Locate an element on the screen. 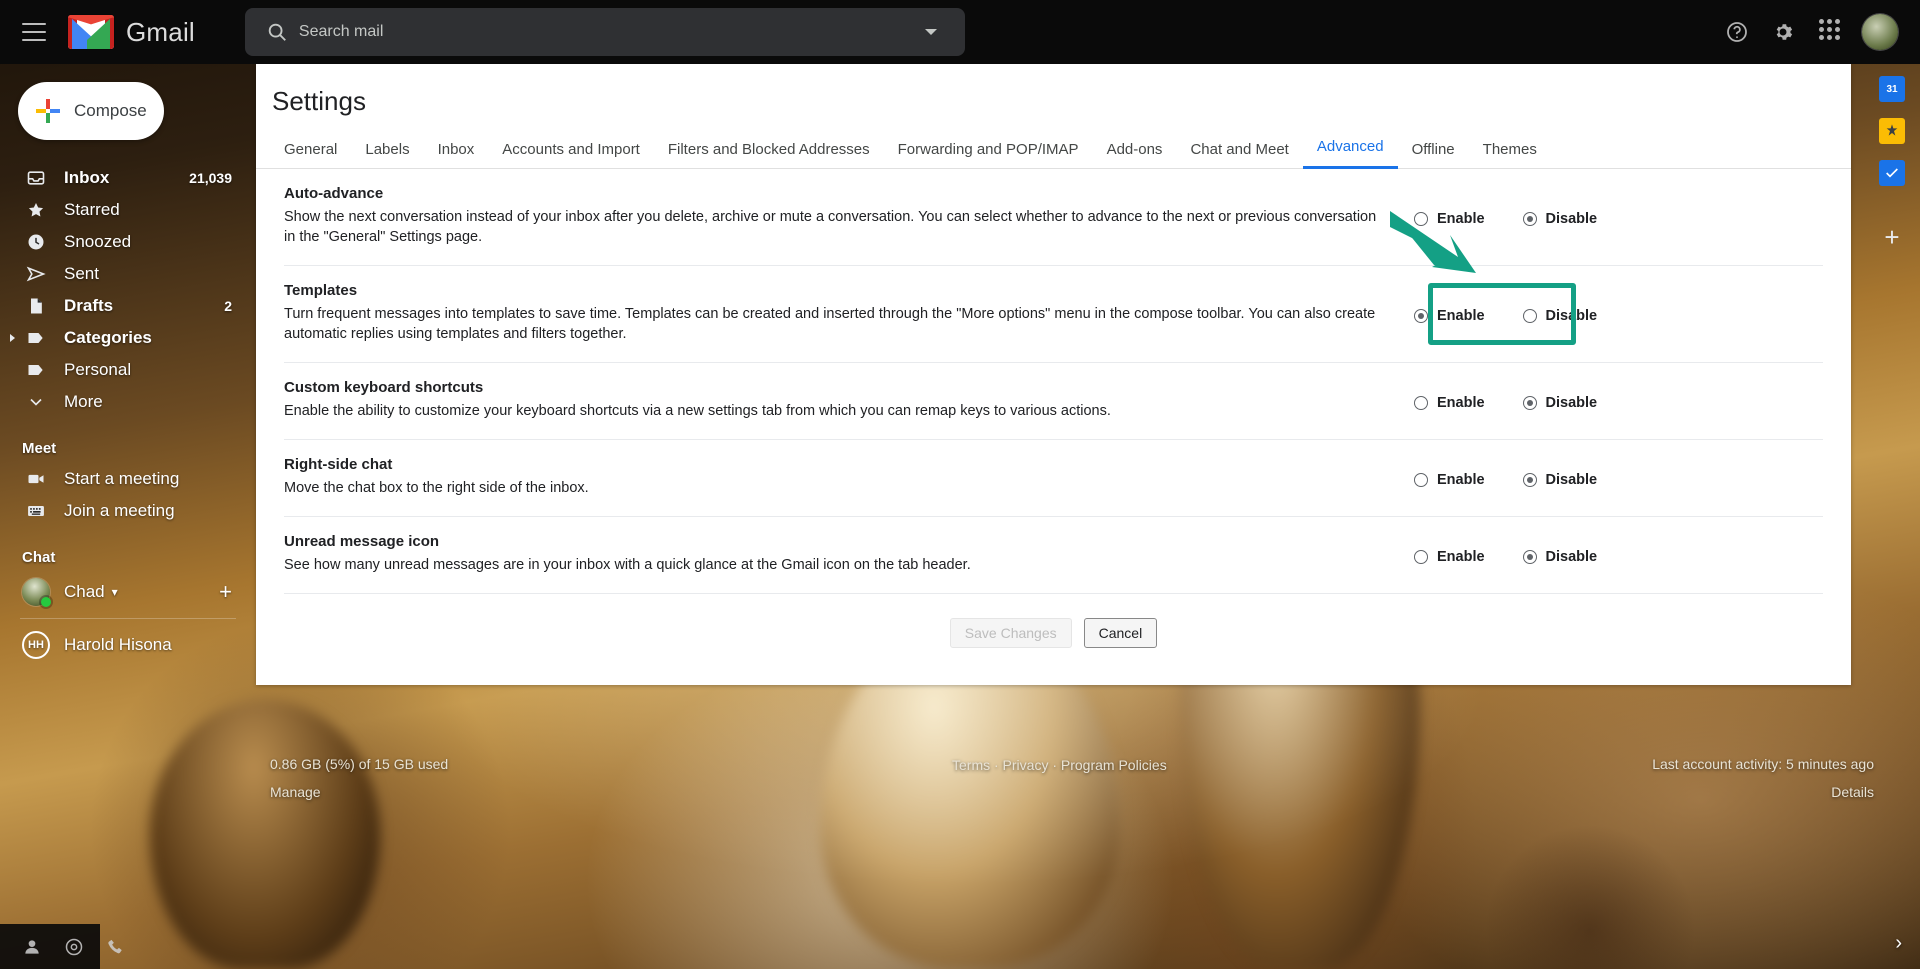 The height and width of the screenshot is (969, 1920). compose-button: Compose is located at coordinates (91, 111).